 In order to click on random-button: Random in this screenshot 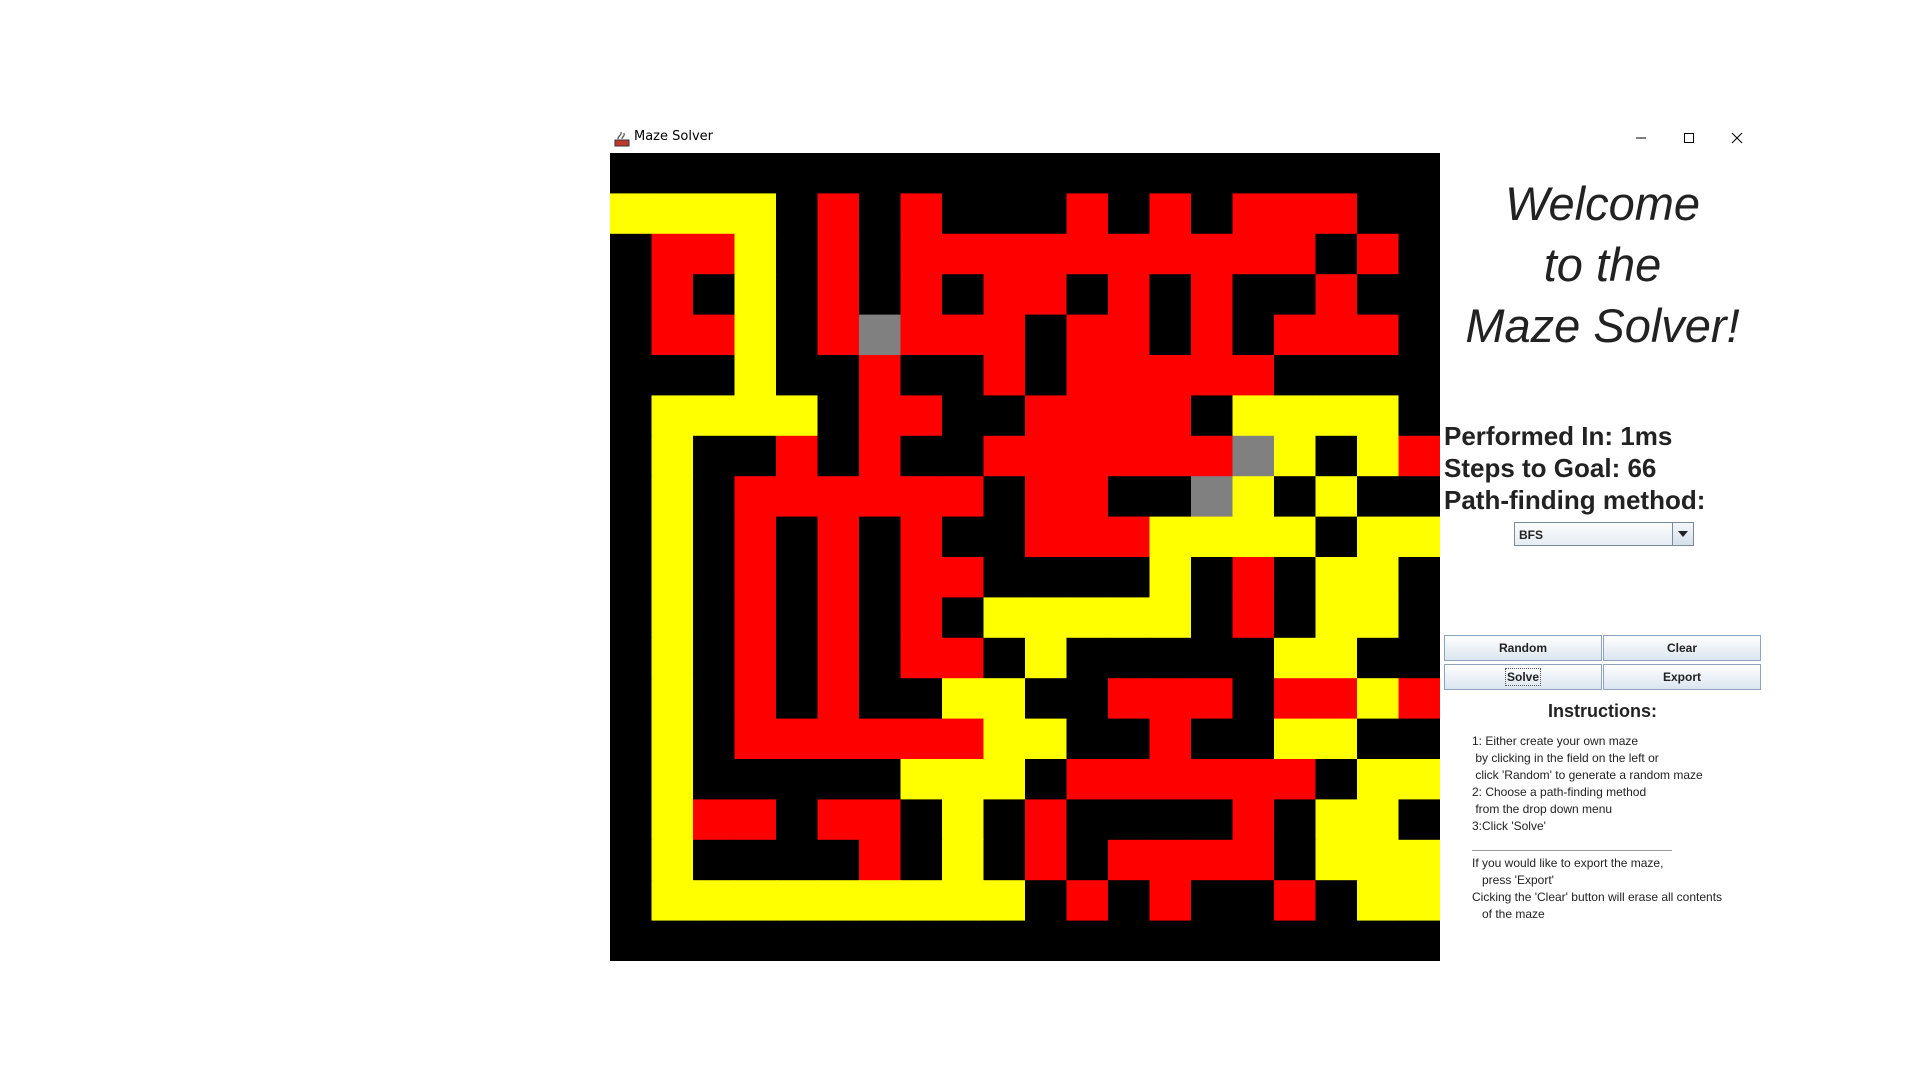, I will do `click(1523, 648)`.